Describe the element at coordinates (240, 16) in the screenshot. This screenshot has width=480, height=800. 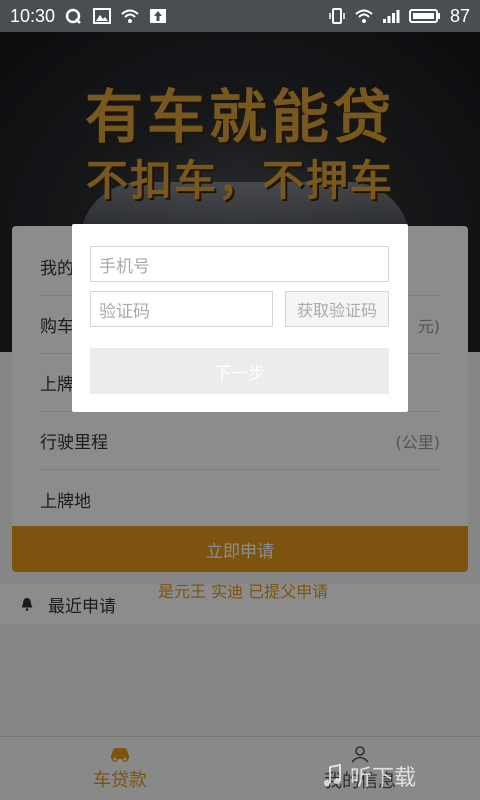
I see `status-bar: 10:30 87` at that location.